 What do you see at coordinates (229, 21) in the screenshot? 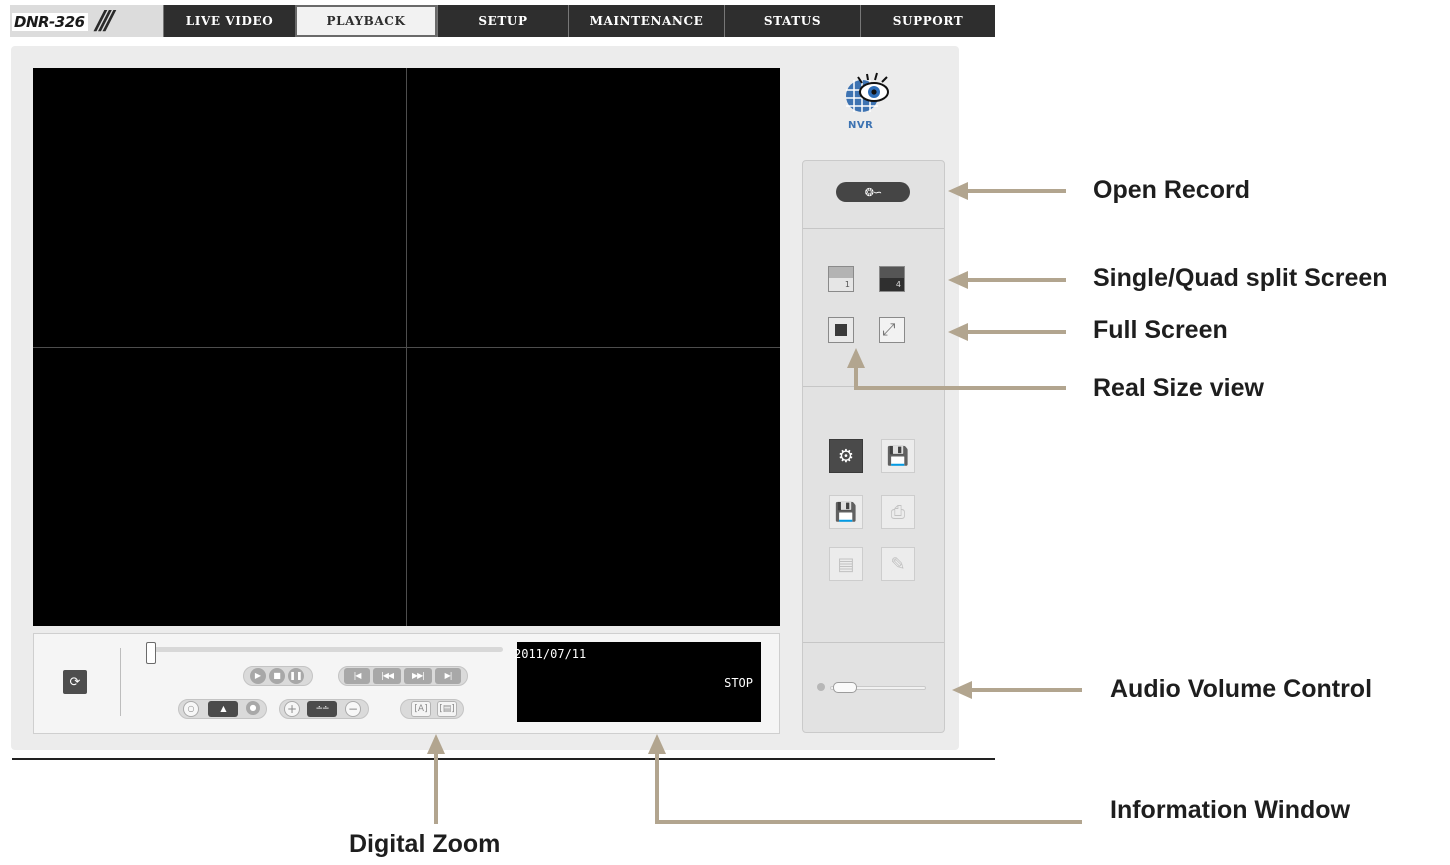
I see `nav-tab-live-video: LIVE VIDEO` at bounding box center [229, 21].